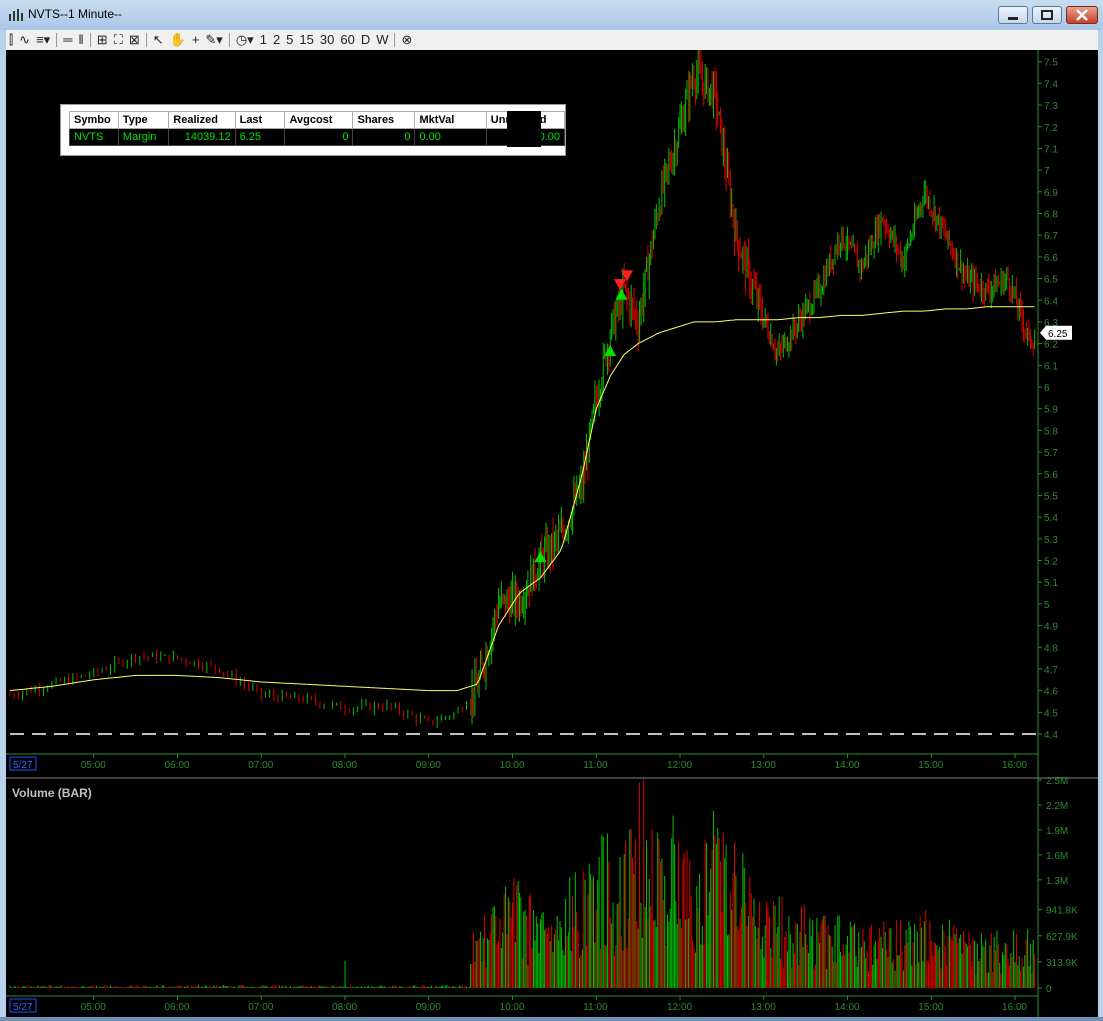 The height and width of the screenshot is (1021, 1103). What do you see at coordinates (1057, 831) in the screenshot?
I see `volume-tick-label: 1.9M` at bounding box center [1057, 831].